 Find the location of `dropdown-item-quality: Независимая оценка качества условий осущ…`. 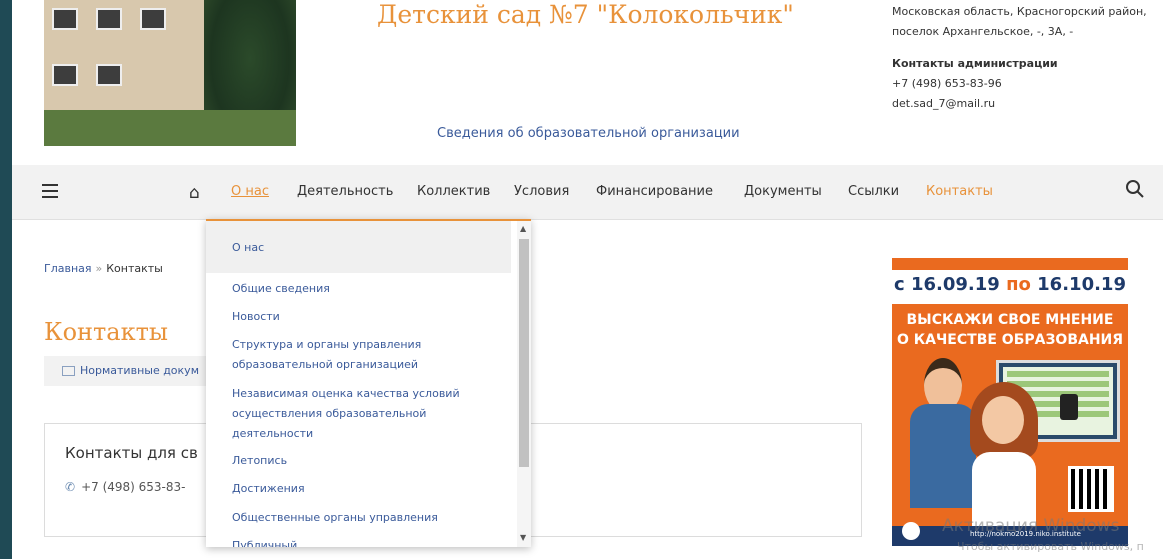

dropdown-item-quality: Независимая оценка качества условий осущ… is located at coordinates (362, 414).